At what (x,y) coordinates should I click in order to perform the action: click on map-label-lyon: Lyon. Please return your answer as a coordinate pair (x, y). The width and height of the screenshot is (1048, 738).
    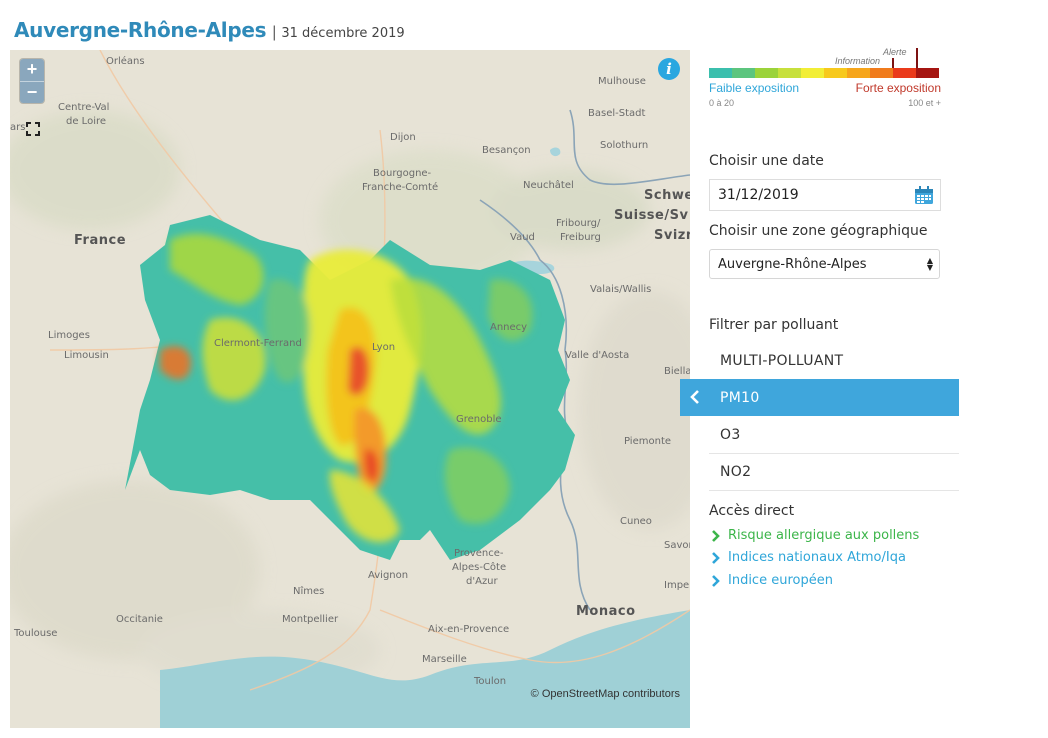
    Looking at the image, I should click on (384, 347).